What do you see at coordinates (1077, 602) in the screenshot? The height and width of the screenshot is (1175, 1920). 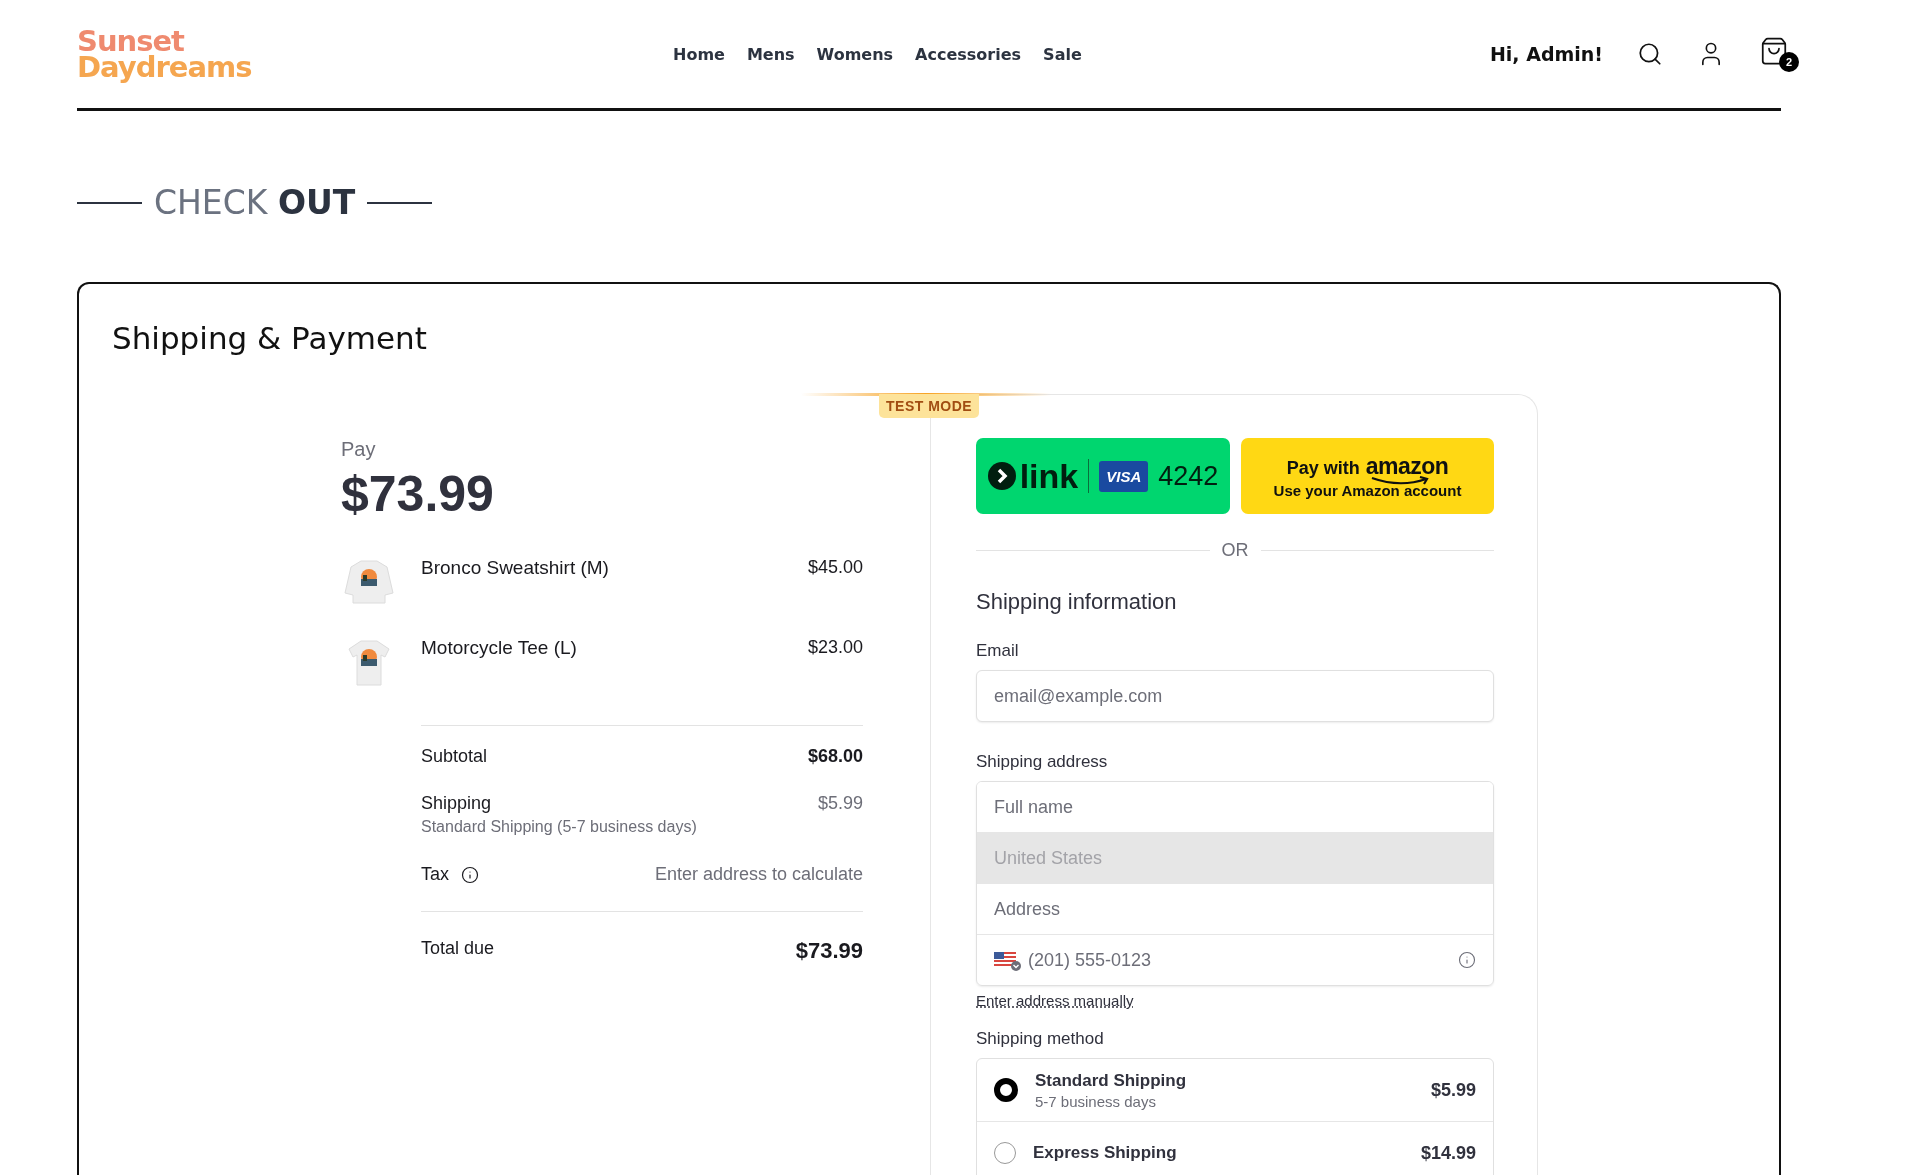 I see `section-title: Shipping information` at bounding box center [1077, 602].